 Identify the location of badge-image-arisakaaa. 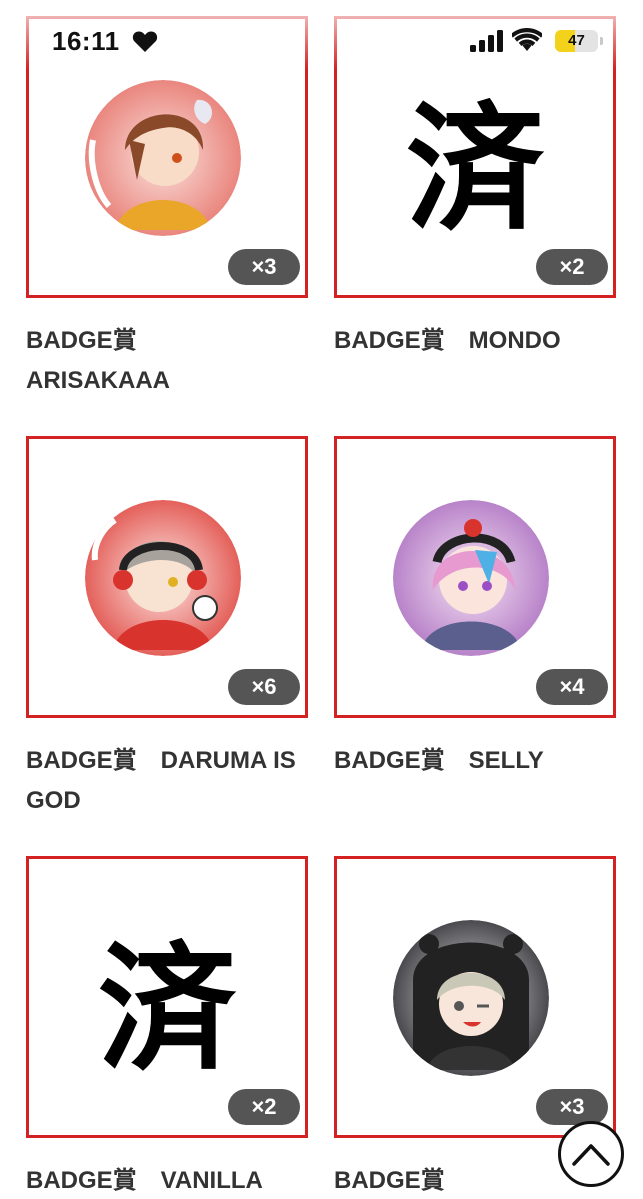
(163, 158).